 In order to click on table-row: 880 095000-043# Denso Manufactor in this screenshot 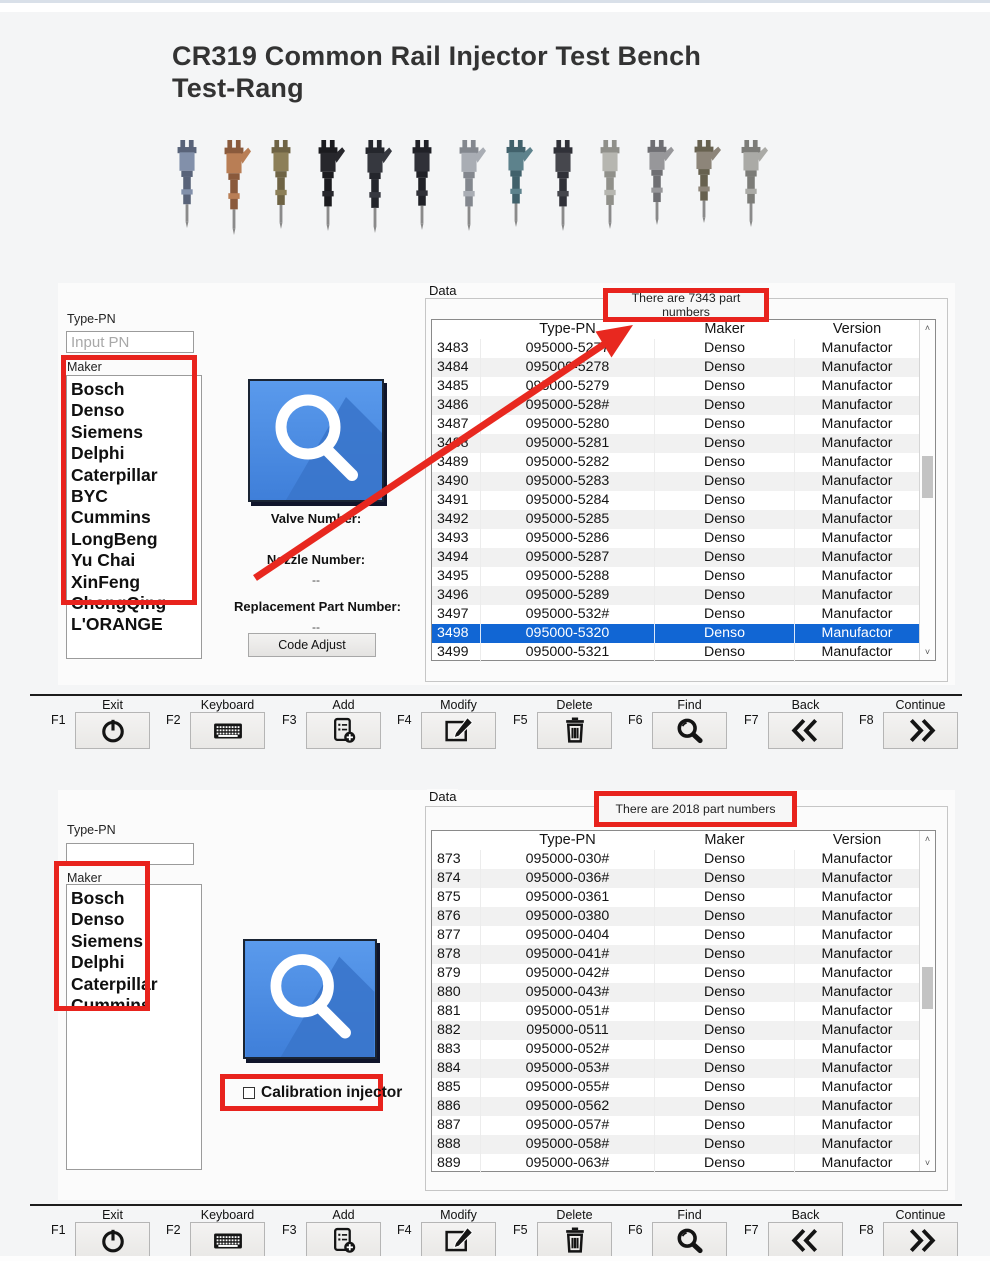, I will do `click(675, 992)`.